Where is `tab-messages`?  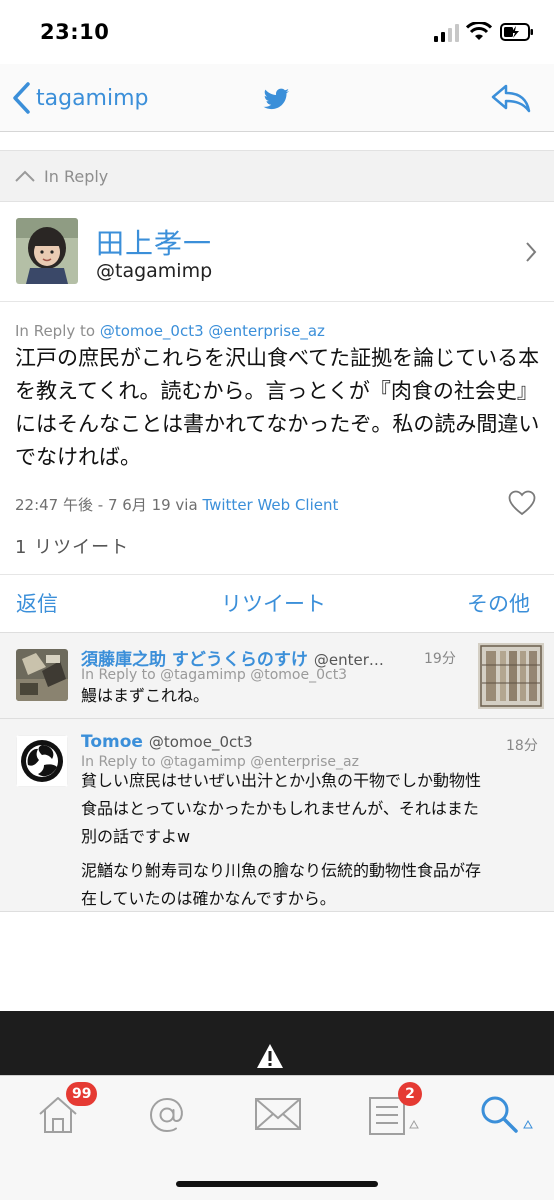 tab-messages is located at coordinates (278, 1114).